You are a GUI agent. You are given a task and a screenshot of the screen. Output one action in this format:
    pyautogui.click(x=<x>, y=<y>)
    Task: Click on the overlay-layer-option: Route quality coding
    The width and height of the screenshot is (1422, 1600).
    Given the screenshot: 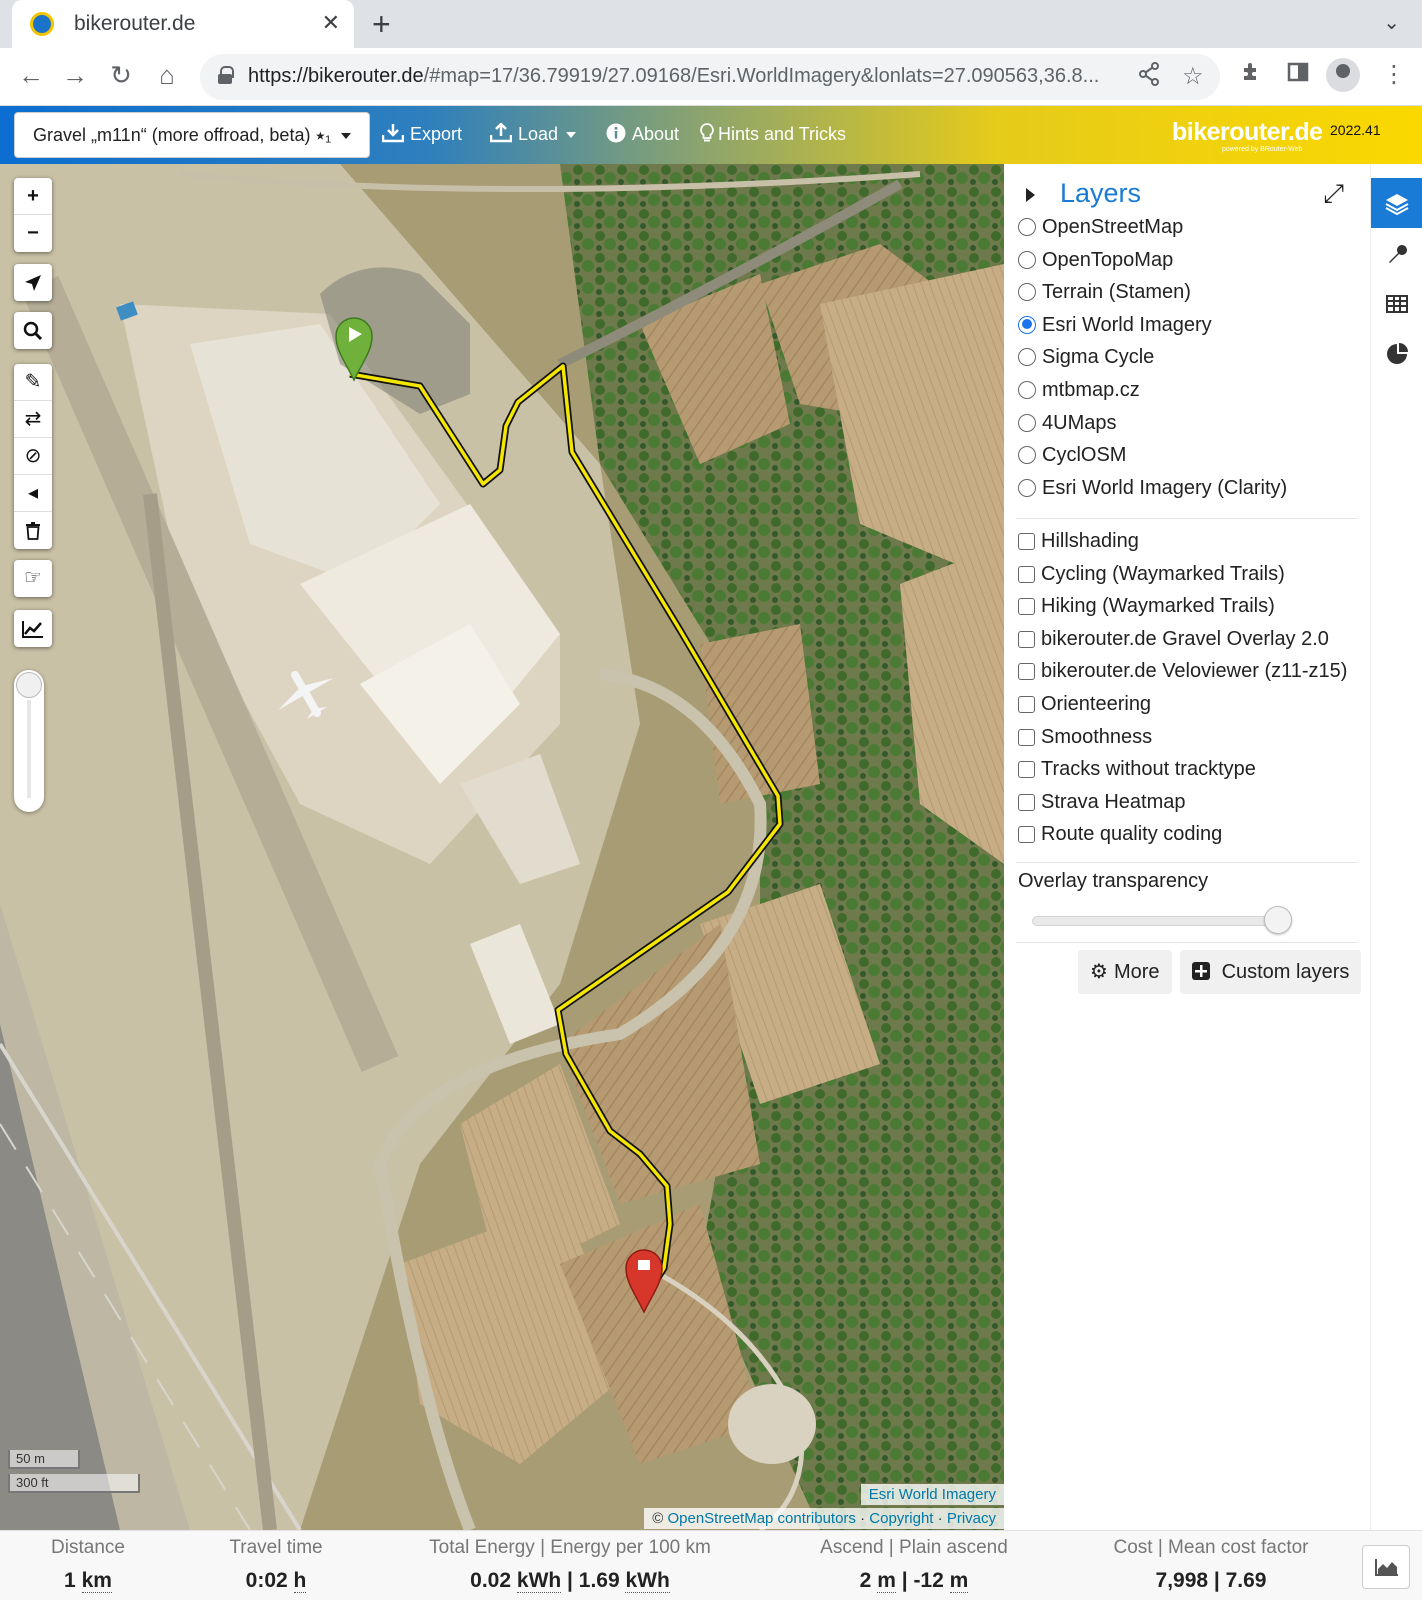 What is the action you would take?
    pyautogui.click(x=1120, y=834)
    